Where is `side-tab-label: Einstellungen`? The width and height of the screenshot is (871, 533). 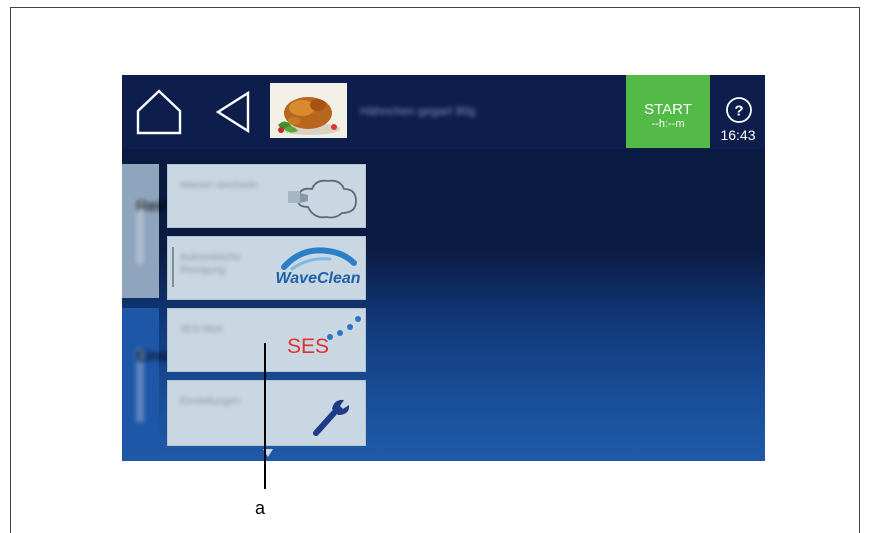
side-tab-label: Einstellungen is located at coordinates (184, 385).